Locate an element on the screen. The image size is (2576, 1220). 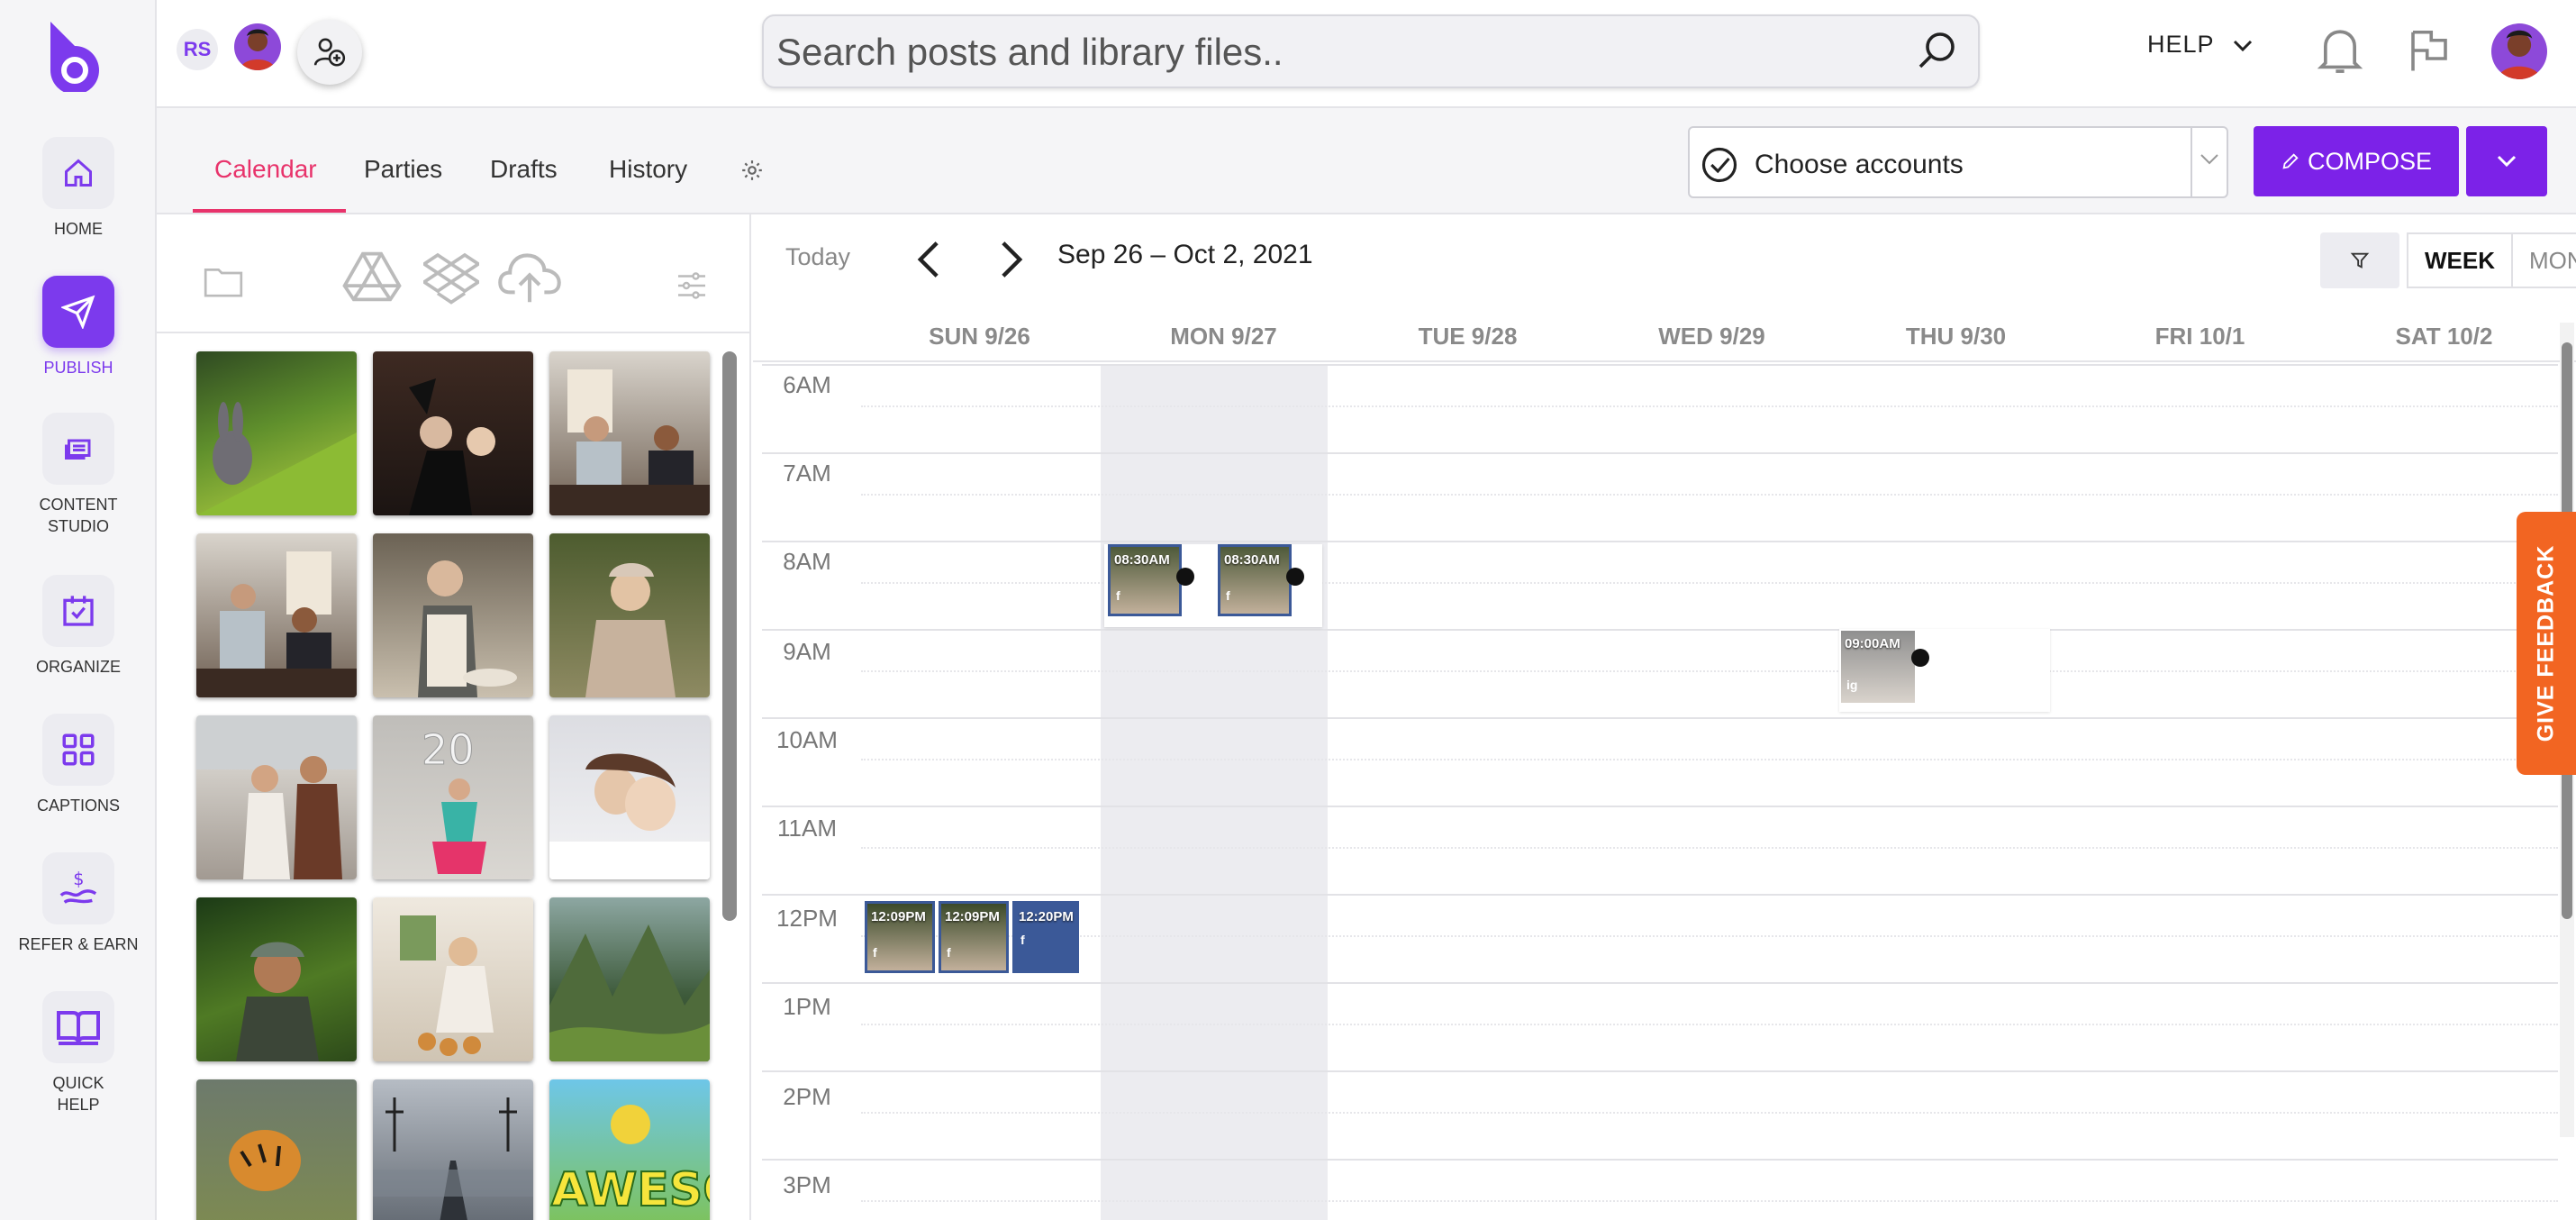
tab-parties: Parties is located at coordinates (403, 169).